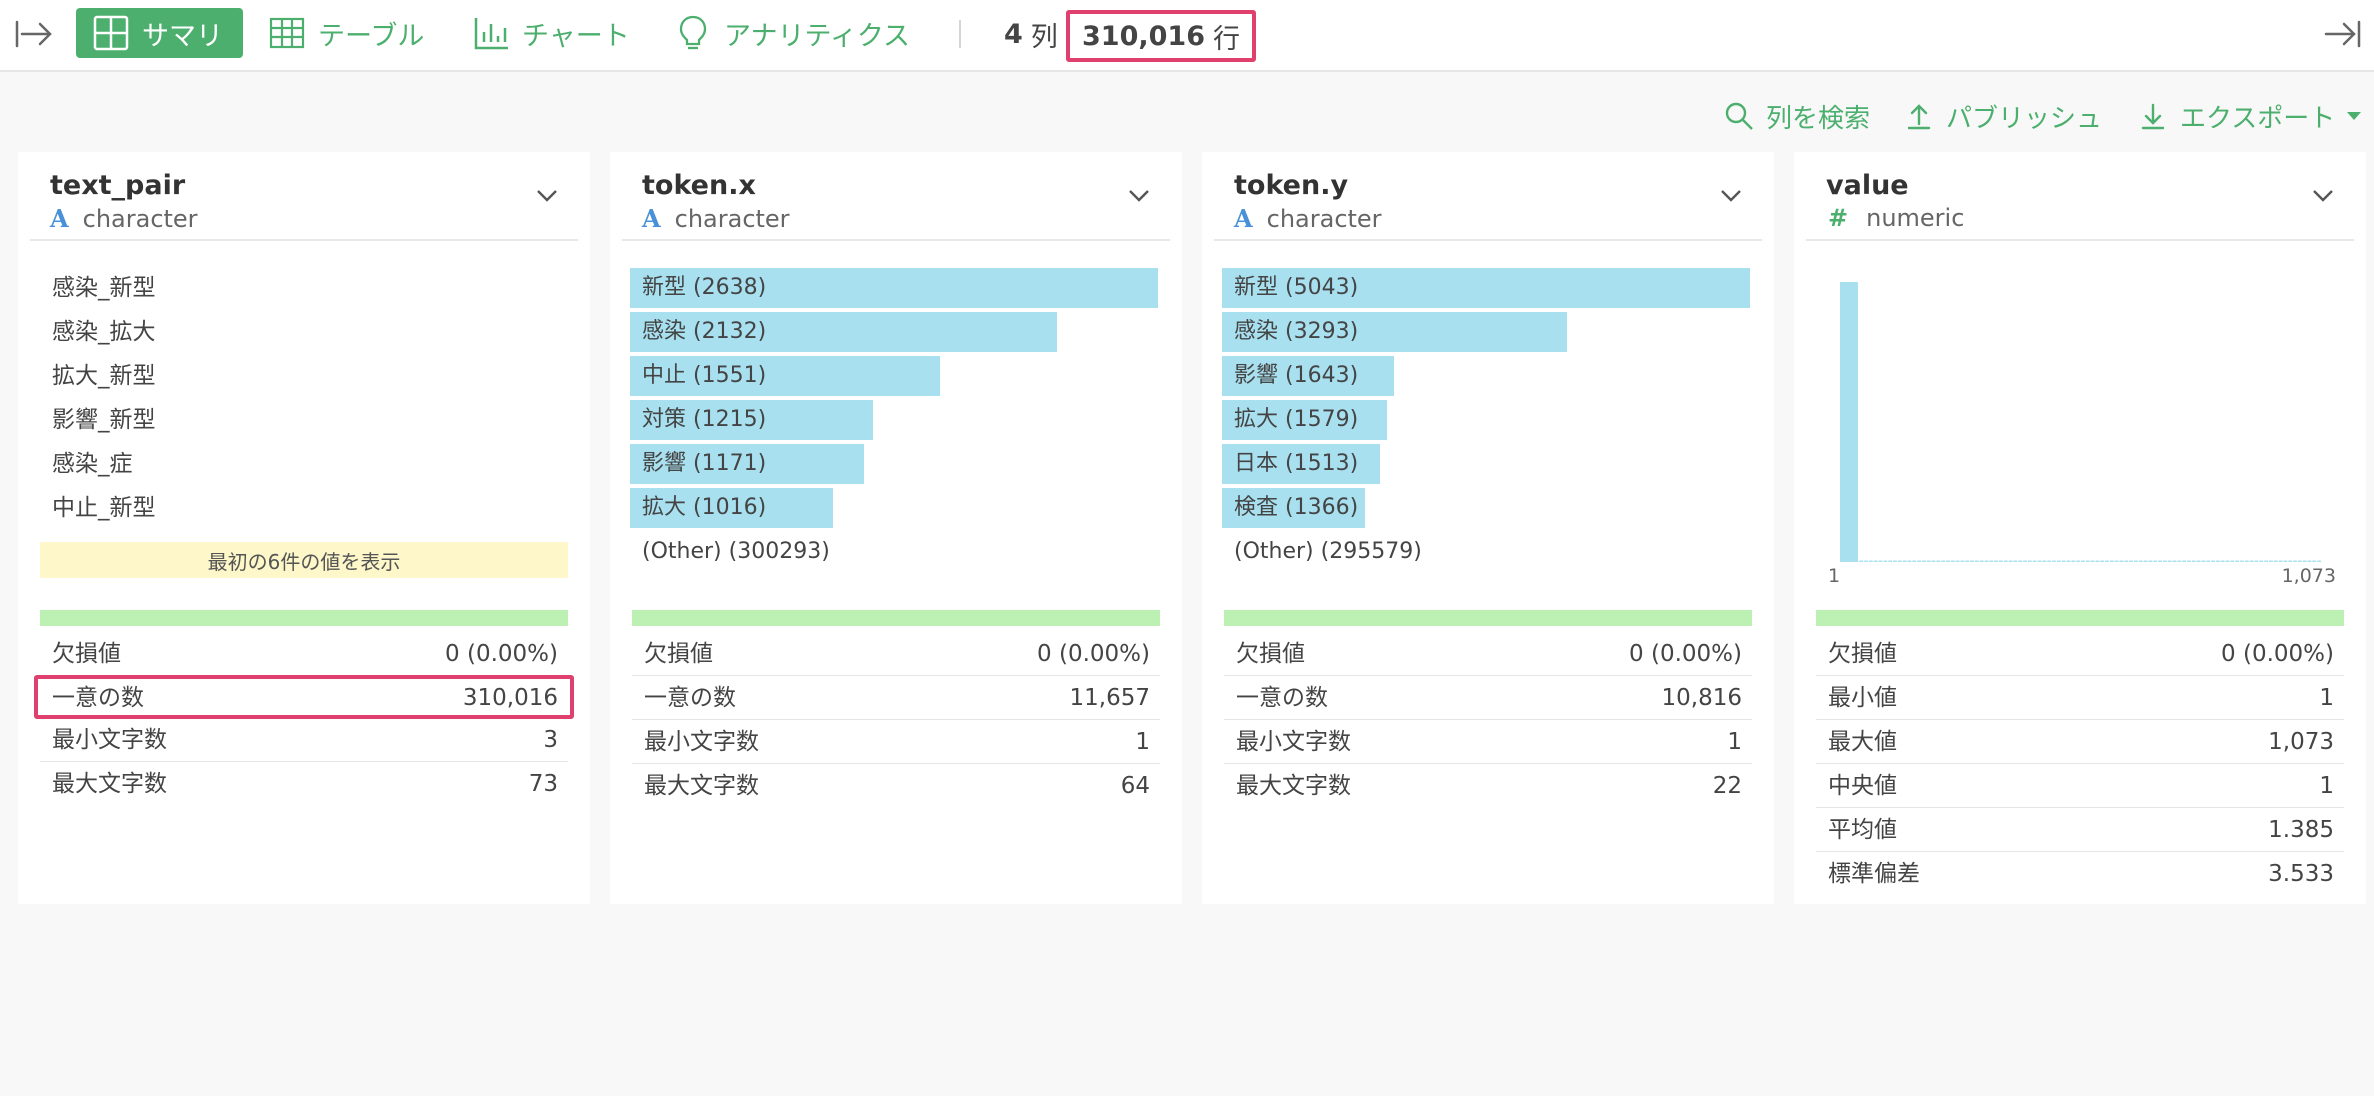 The height and width of the screenshot is (1096, 2374). What do you see at coordinates (551, 33) in the screenshot?
I see `tab-chart: チャート` at bounding box center [551, 33].